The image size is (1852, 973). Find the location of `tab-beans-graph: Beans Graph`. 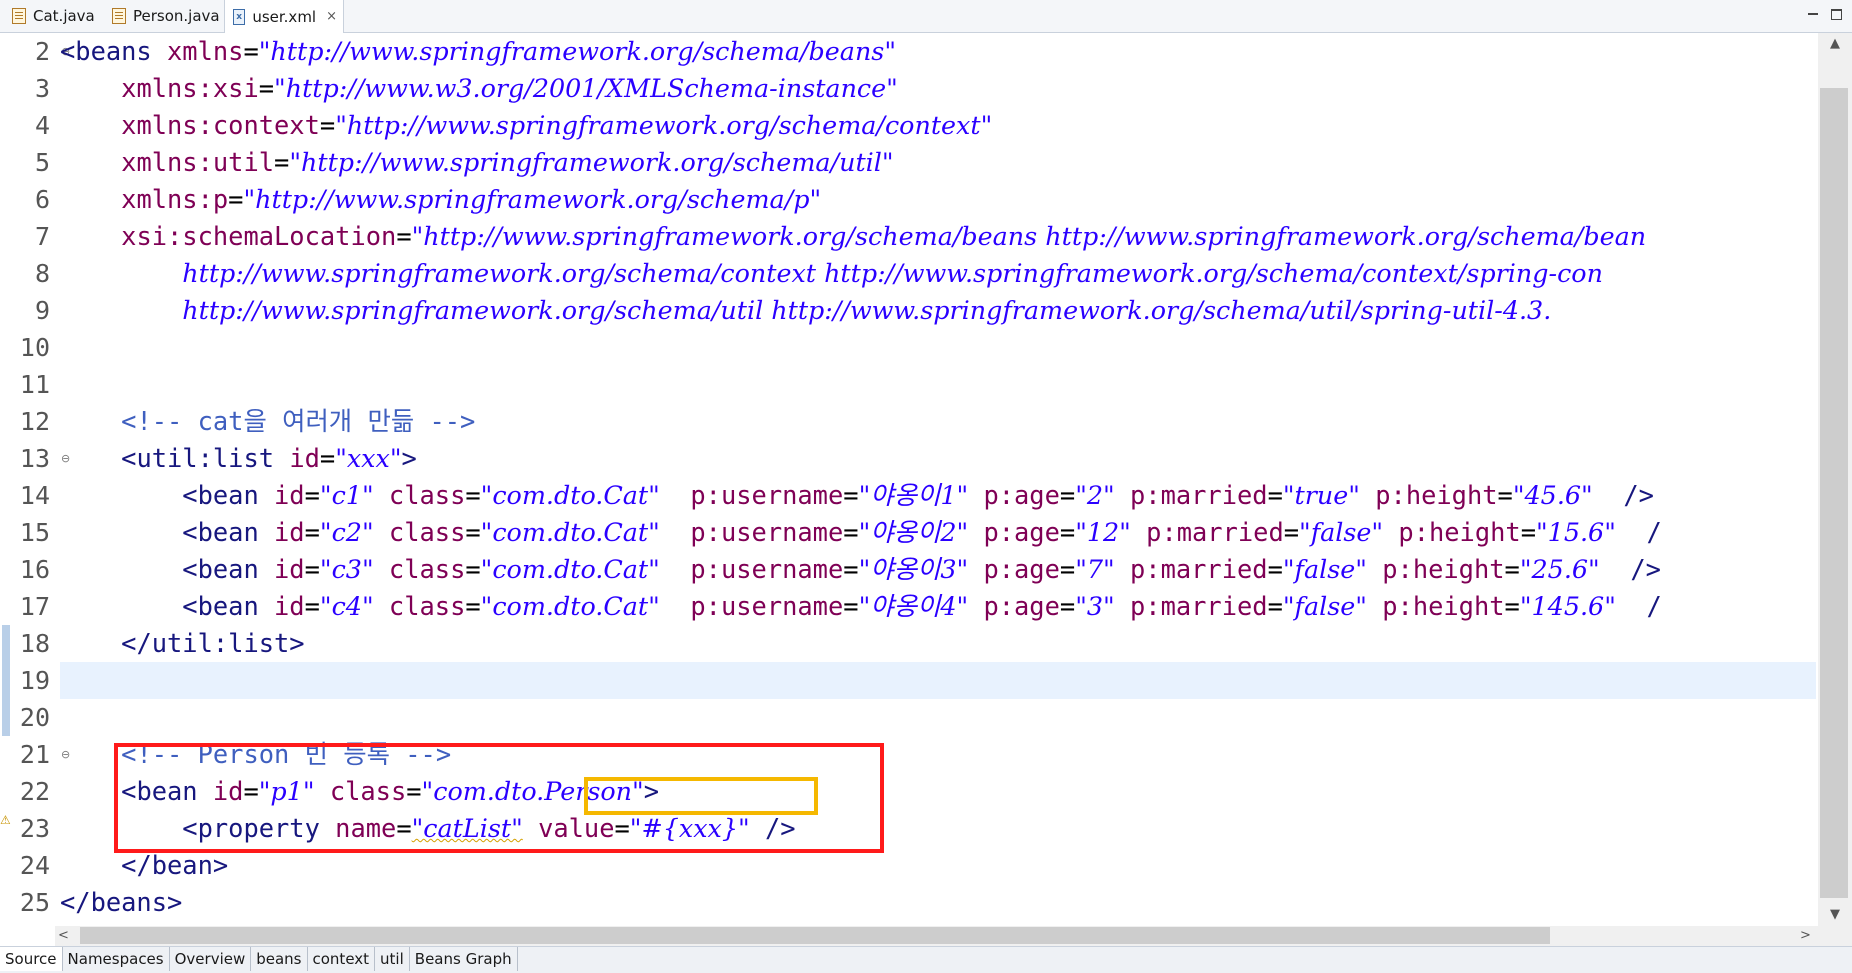

tab-beans-graph: Beans Graph is located at coordinates (464, 959).